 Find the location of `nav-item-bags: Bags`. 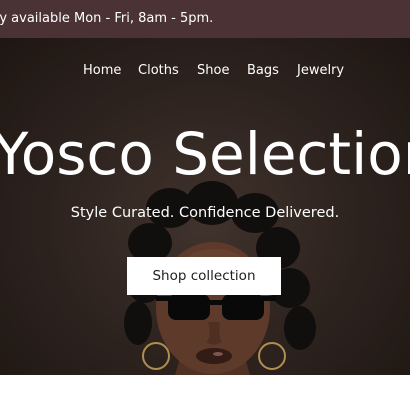

nav-item-bags: Bags is located at coordinates (263, 71).